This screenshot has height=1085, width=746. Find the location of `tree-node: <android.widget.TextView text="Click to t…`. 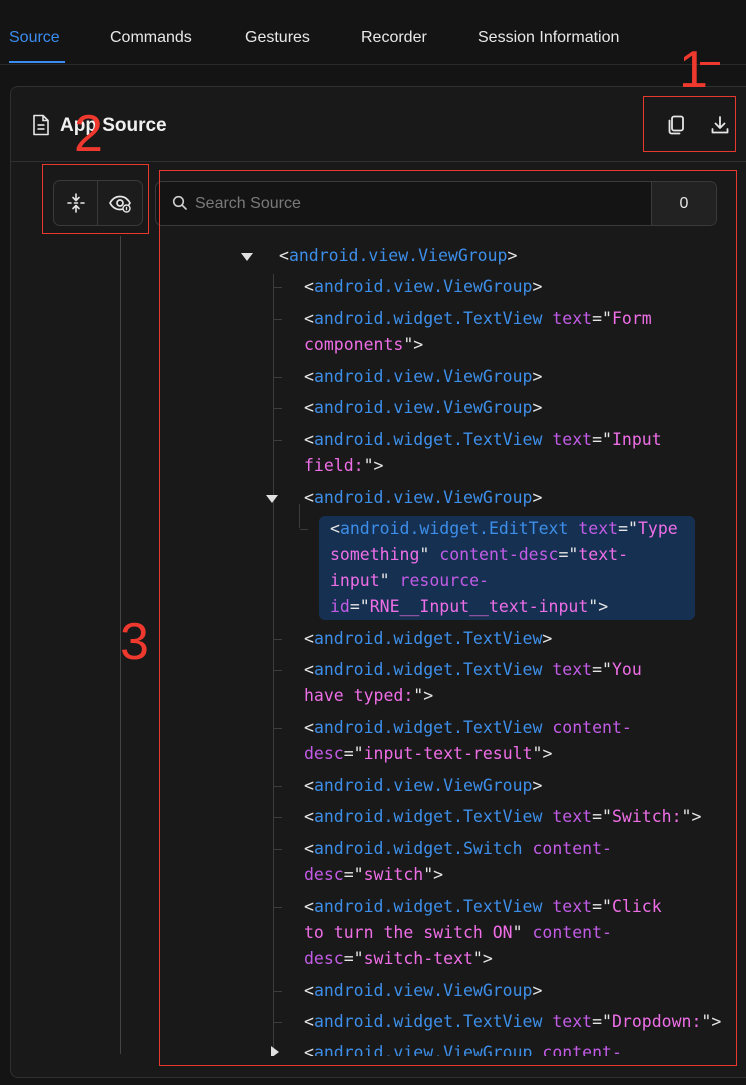

tree-node: <android.widget.TextView text="Click to t… is located at coordinates (483, 933).